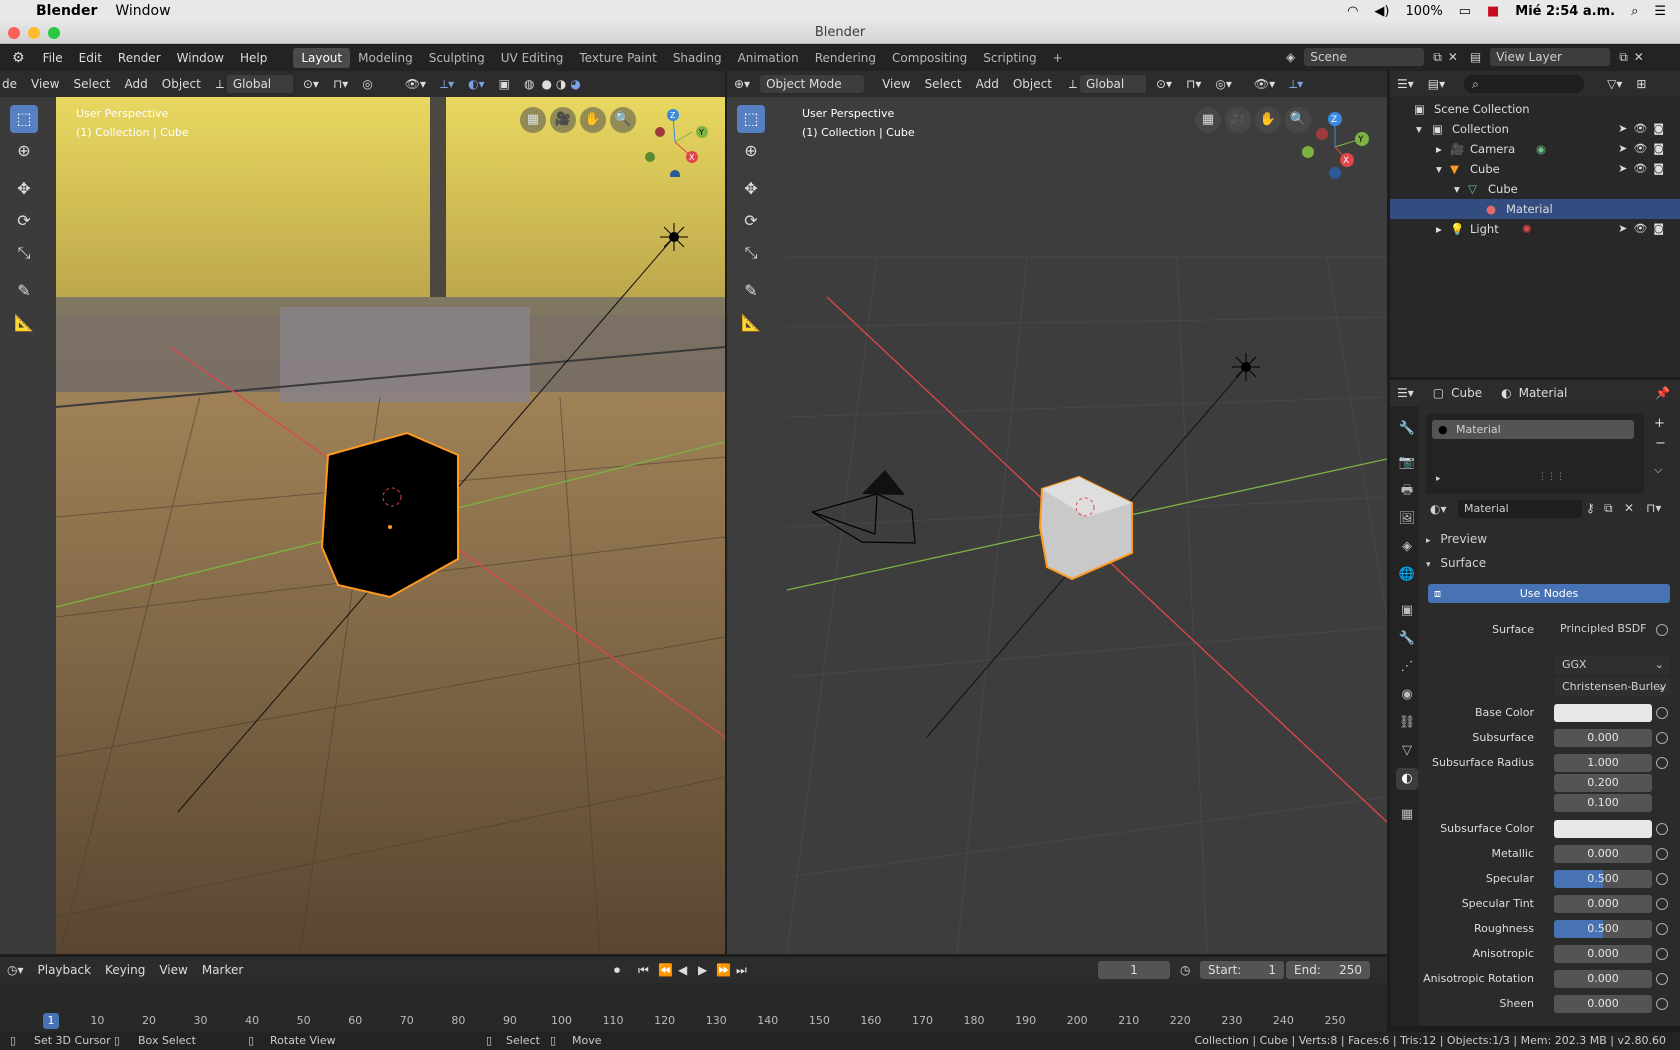  Describe the element at coordinates (1533, 429) in the screenshot. I see `material-slot-item: ● Material` at that location.